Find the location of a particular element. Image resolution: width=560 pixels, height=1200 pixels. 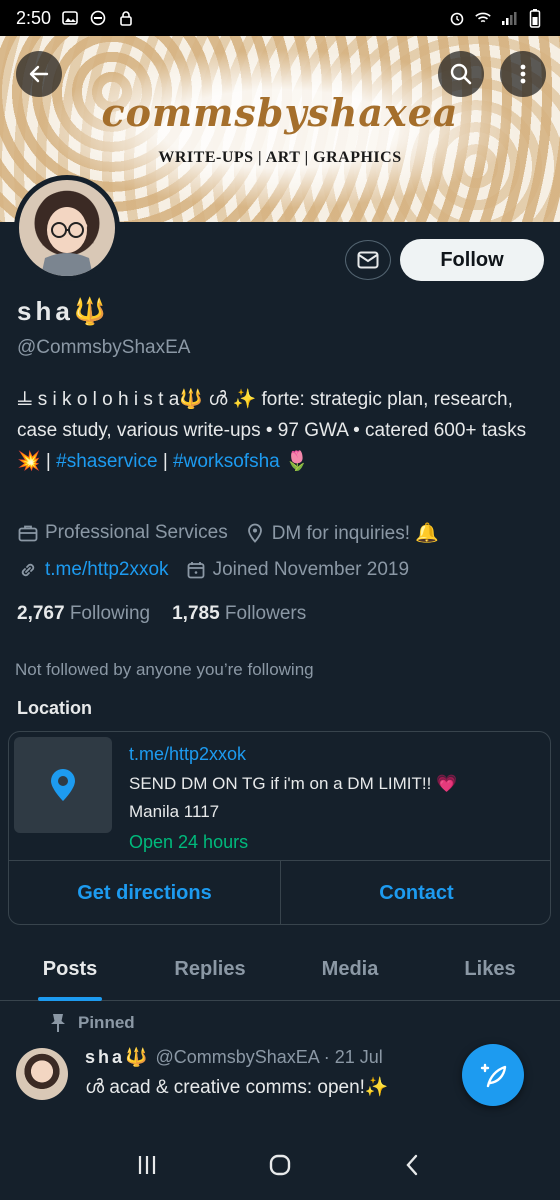

hashtag-worksofsha: #worksofsha is located at coordinates (226, 461).